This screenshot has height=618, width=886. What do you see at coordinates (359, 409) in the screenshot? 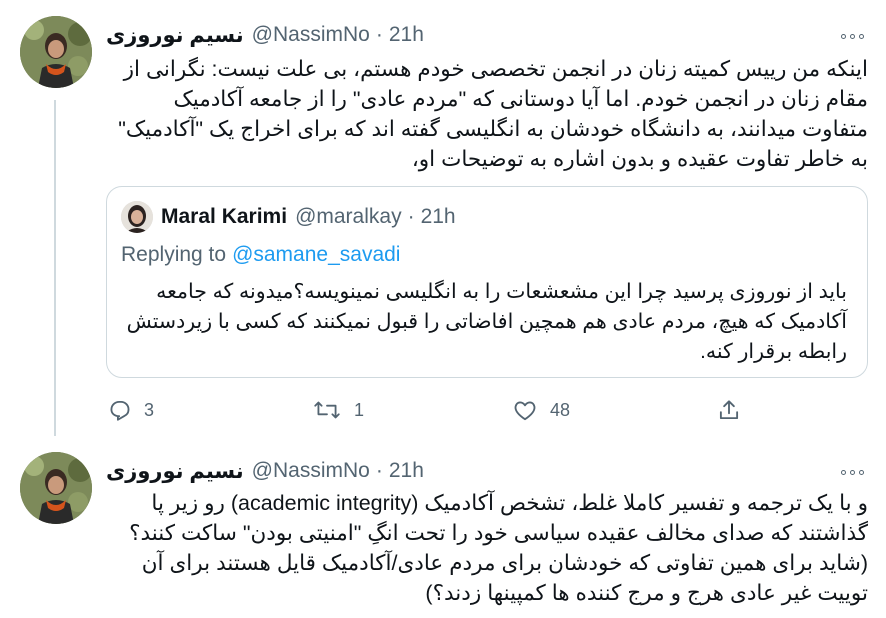
I see `retweet-count: 1` at bounding box center [359, 409].